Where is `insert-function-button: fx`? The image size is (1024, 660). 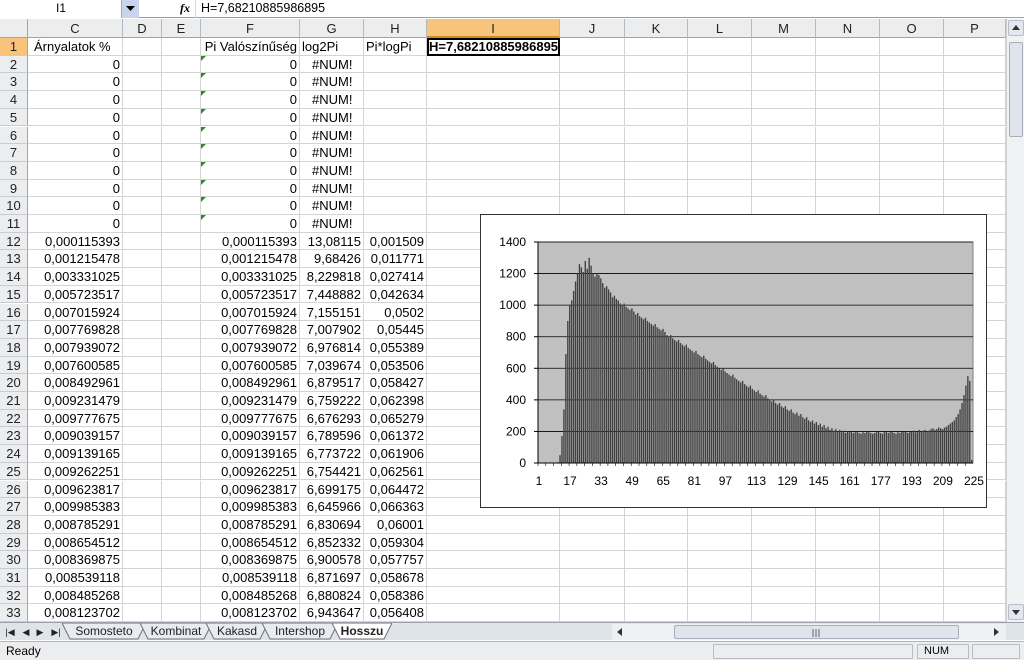 insert-function-button: fx is located at coordinates (168, 9).